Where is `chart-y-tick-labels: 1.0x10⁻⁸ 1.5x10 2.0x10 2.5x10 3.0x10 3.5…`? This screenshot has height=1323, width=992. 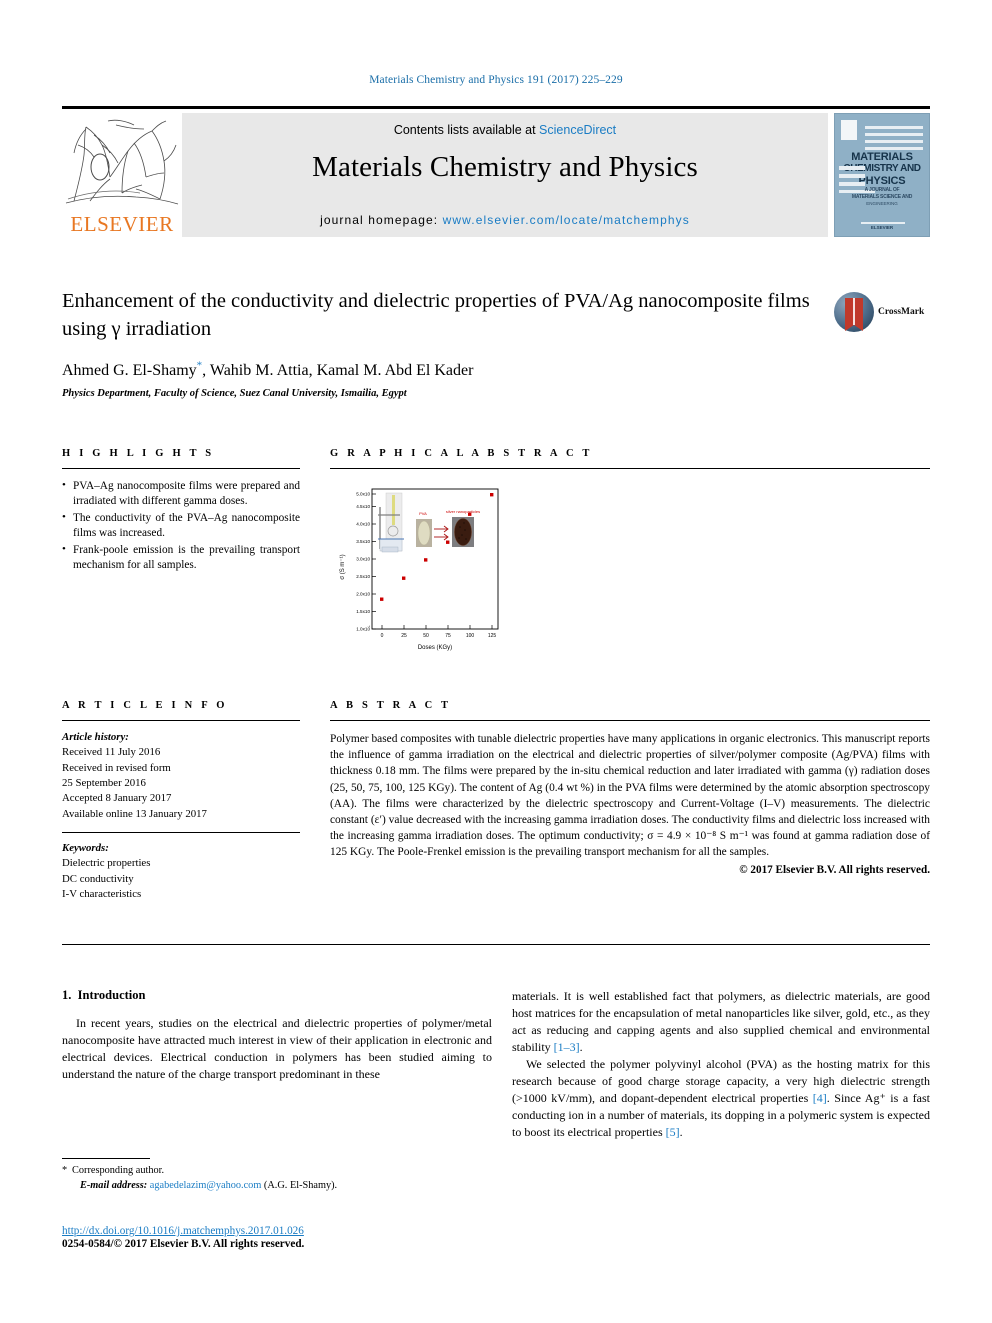 chart-y-tick-labels: 1.0x10⁻⁸ 1.5x10 2.0x10 2.5x10 3.0x10 3.5… is located at coordinates (363, 562).